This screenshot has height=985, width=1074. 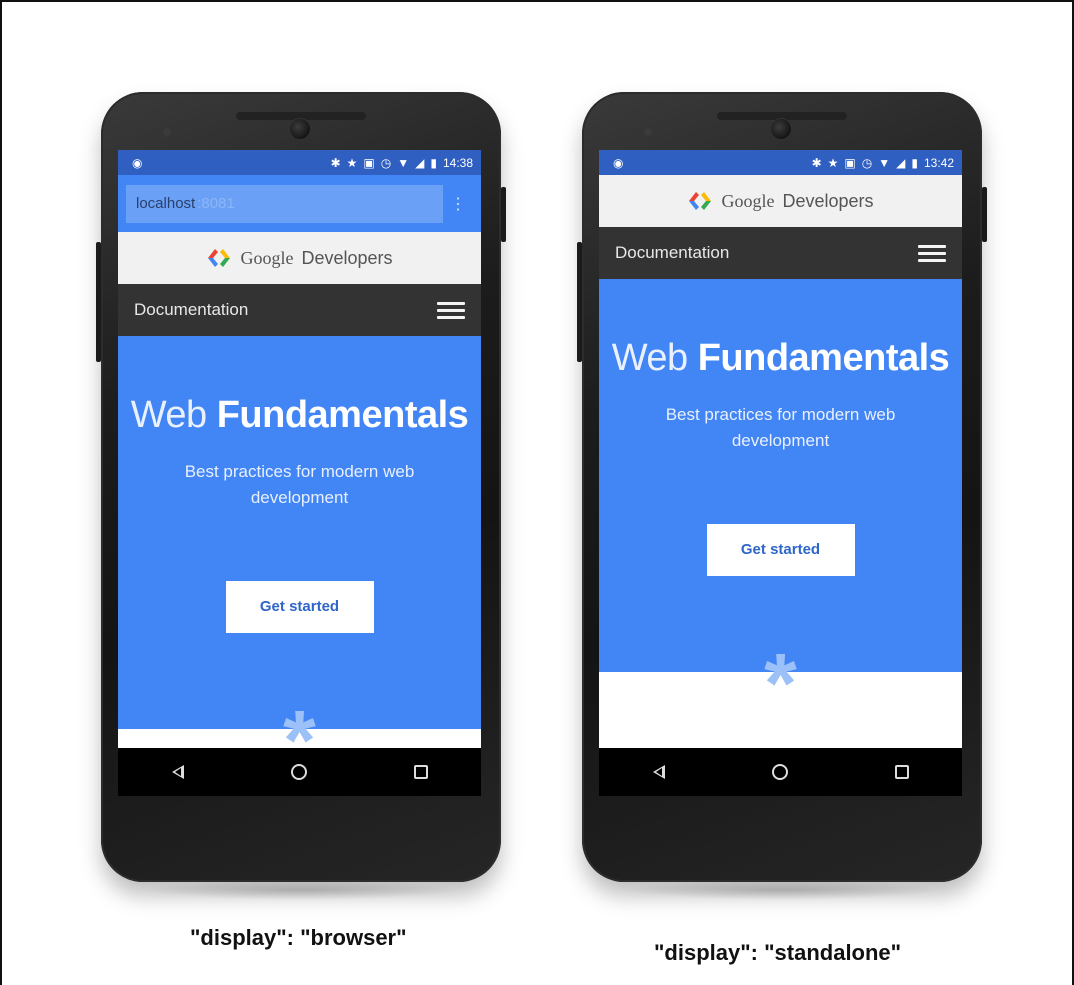 I want to click on browser-url-bar: localhost :8081 ⋮, so click(x=299, y=203).